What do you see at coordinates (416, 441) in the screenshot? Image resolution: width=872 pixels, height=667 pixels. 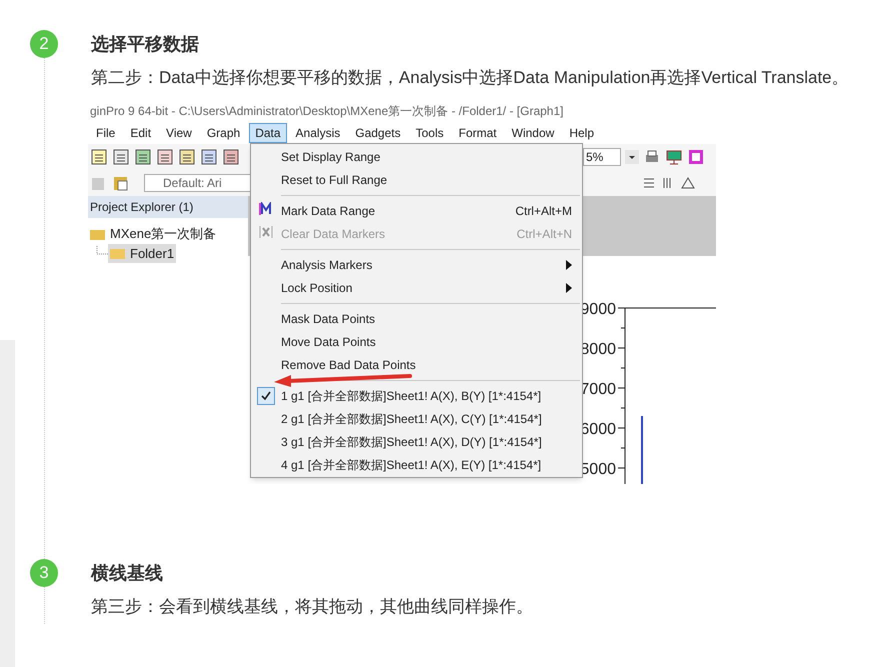 I see `menu-item: 3 g1 [合并全部数据]Sheet1! A(X), D(Y) [1*:4154*]` at bounding box center [416, 441].